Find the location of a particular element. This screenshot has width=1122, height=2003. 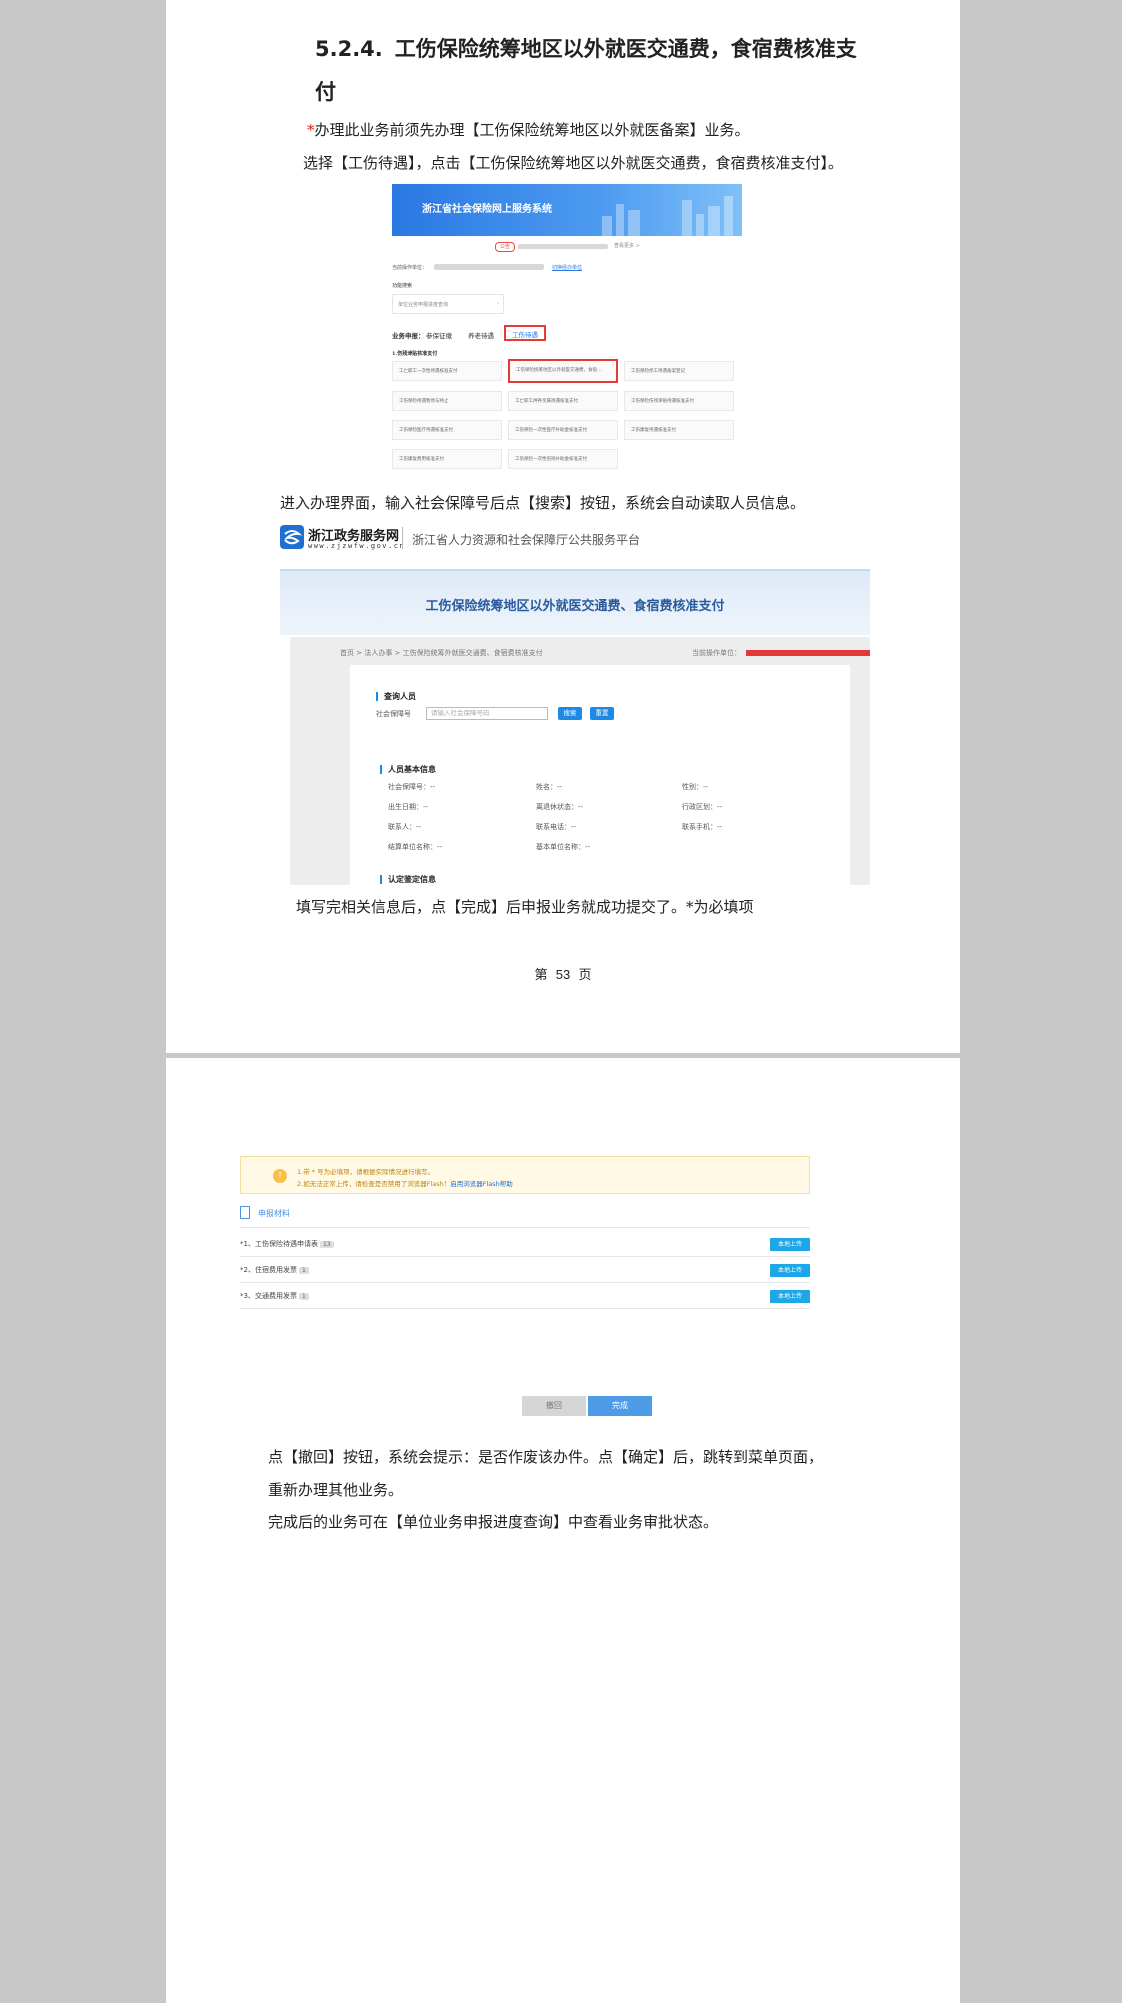

file-count-badge: 13 is located at coordinates (326, 1244).